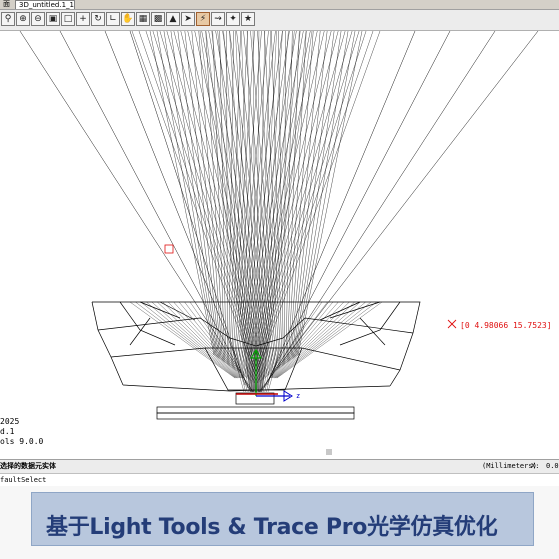 The height and width of the screenshot is (559, 559). Describe the element at coordinates (158, 19) in the screenshot. I see `grid-icon: ▩` at that location.